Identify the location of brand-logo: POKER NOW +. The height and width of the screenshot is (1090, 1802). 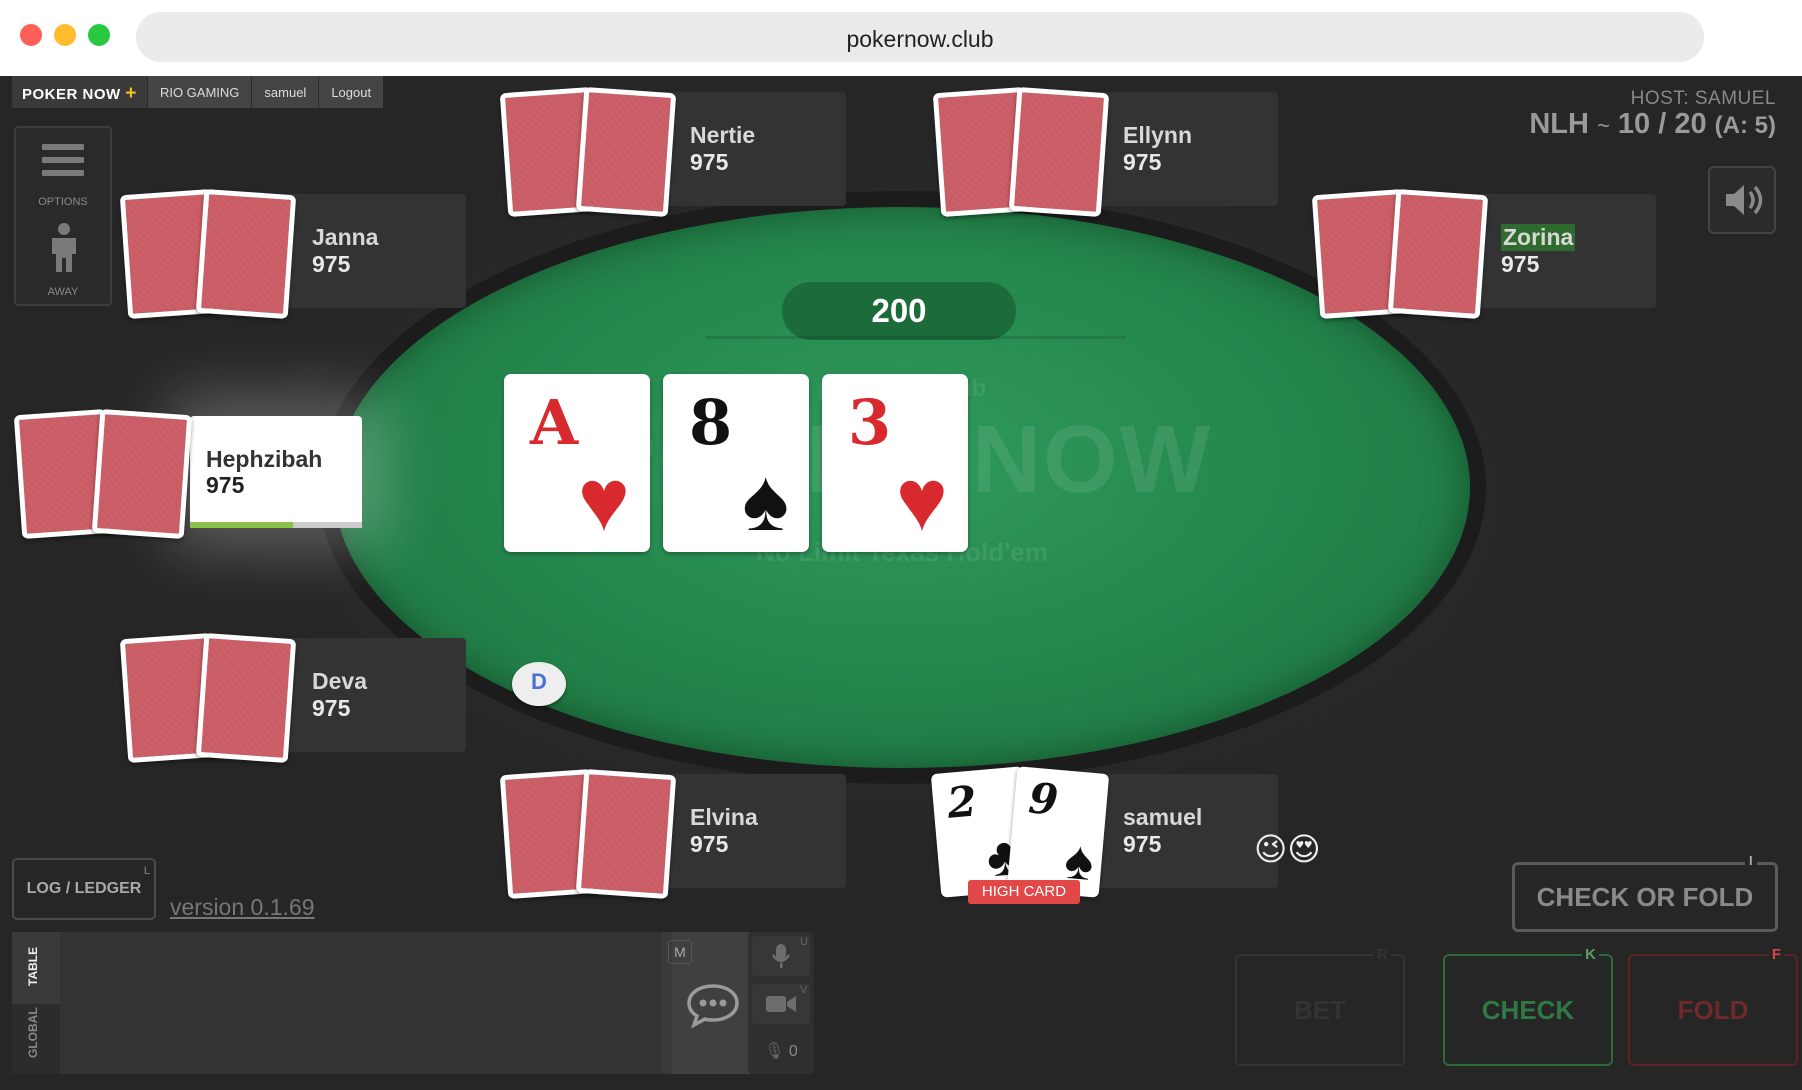
(79, 92).